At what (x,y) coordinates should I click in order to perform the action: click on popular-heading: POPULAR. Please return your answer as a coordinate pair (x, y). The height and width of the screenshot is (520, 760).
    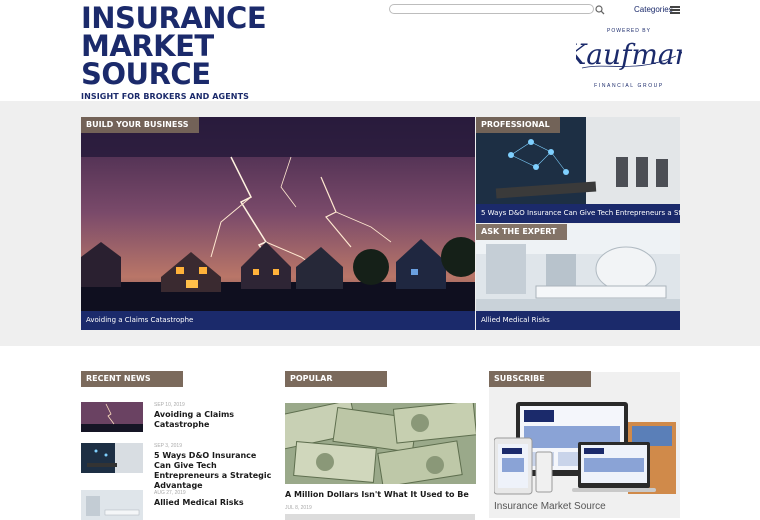
    Looking at the image, I should click on (336, 379).